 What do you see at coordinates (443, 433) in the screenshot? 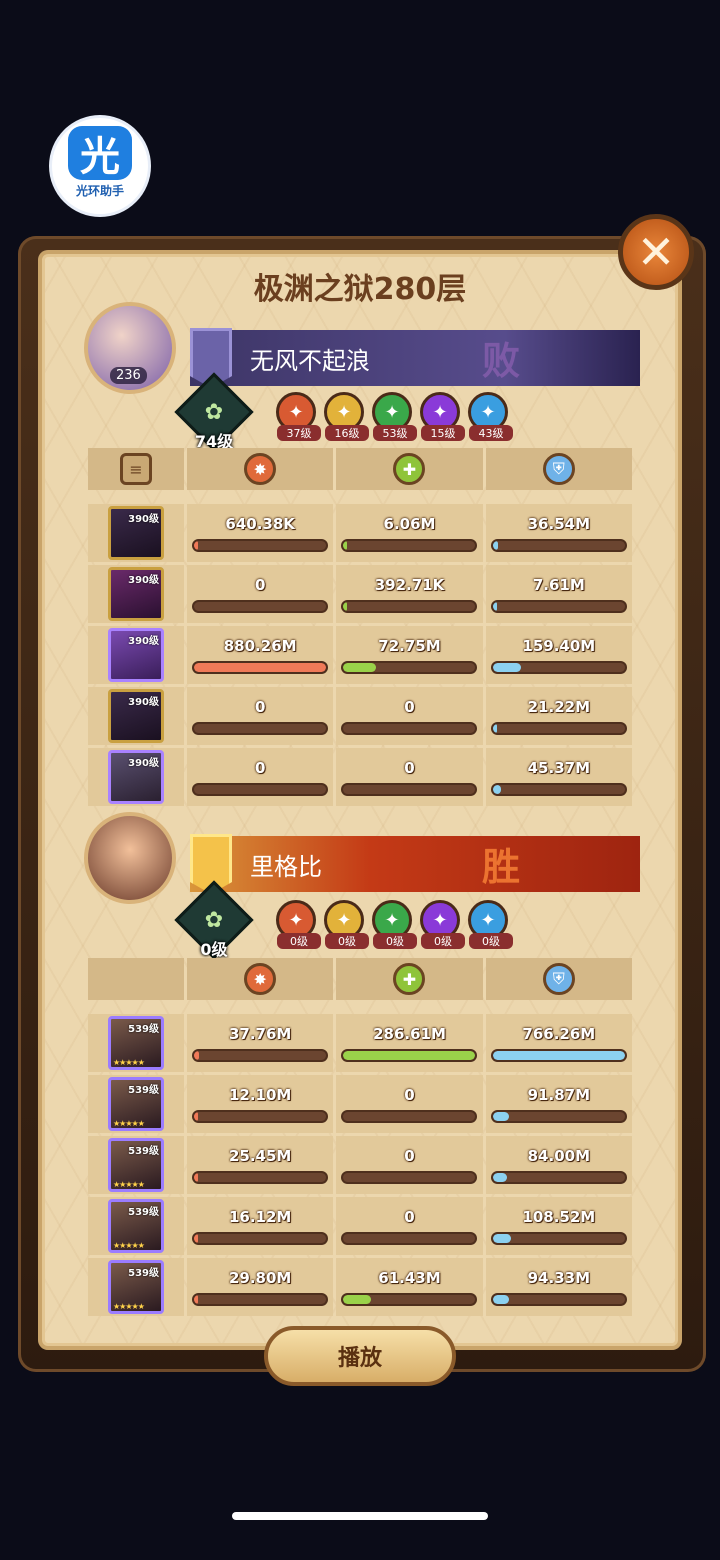
I see `artifact-level: 15级` at bounding box center [443, 433].